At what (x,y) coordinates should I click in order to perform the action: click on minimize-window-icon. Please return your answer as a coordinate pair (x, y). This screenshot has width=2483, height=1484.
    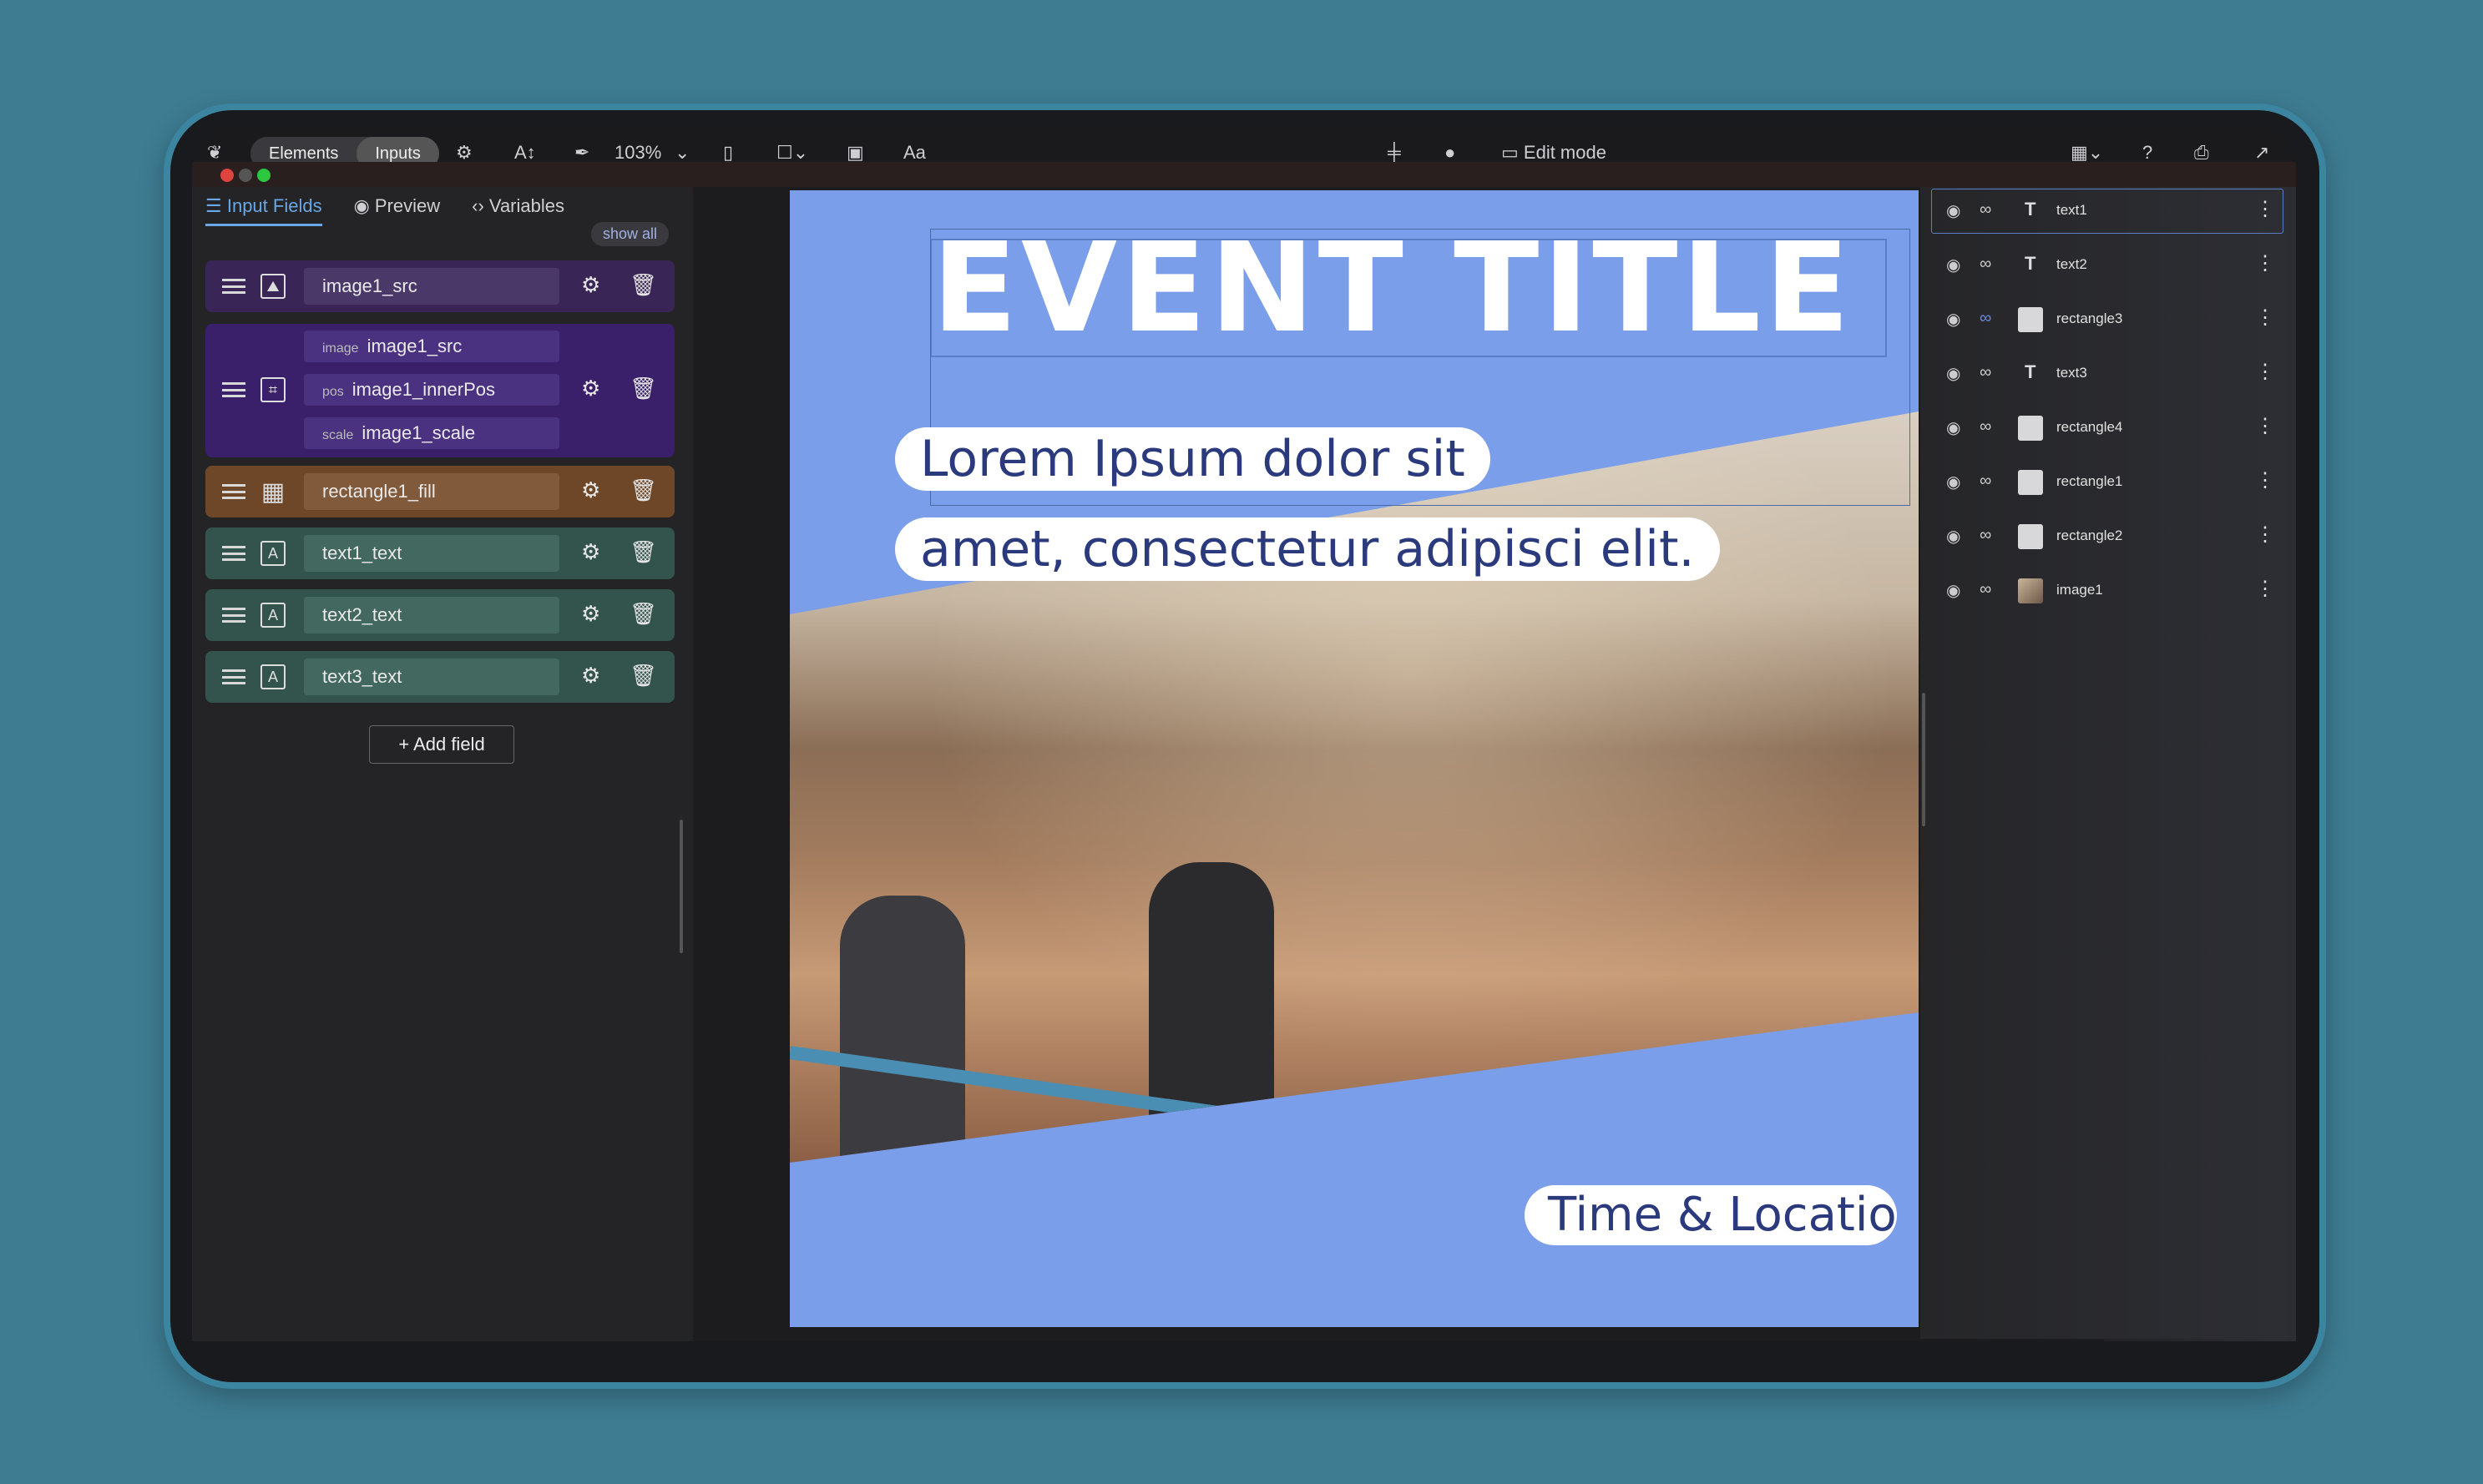
    Looking at the image, I should click on (245, 175).